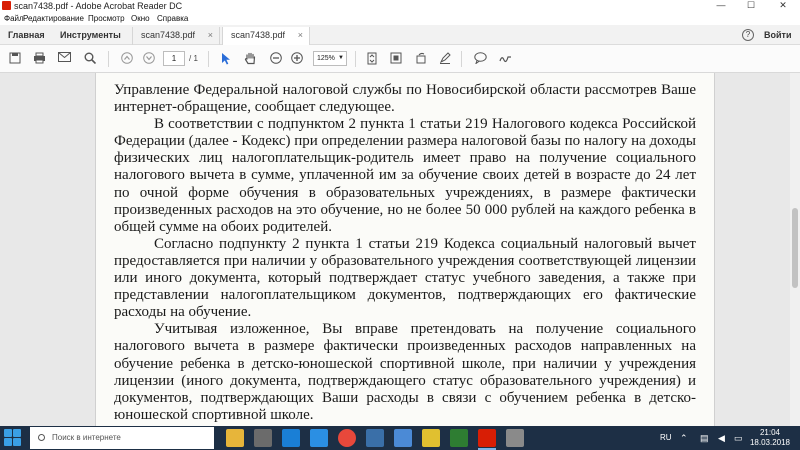  Describe the element at coordinates (291, 438) in the screenshot. I see `store-icon` at that location.